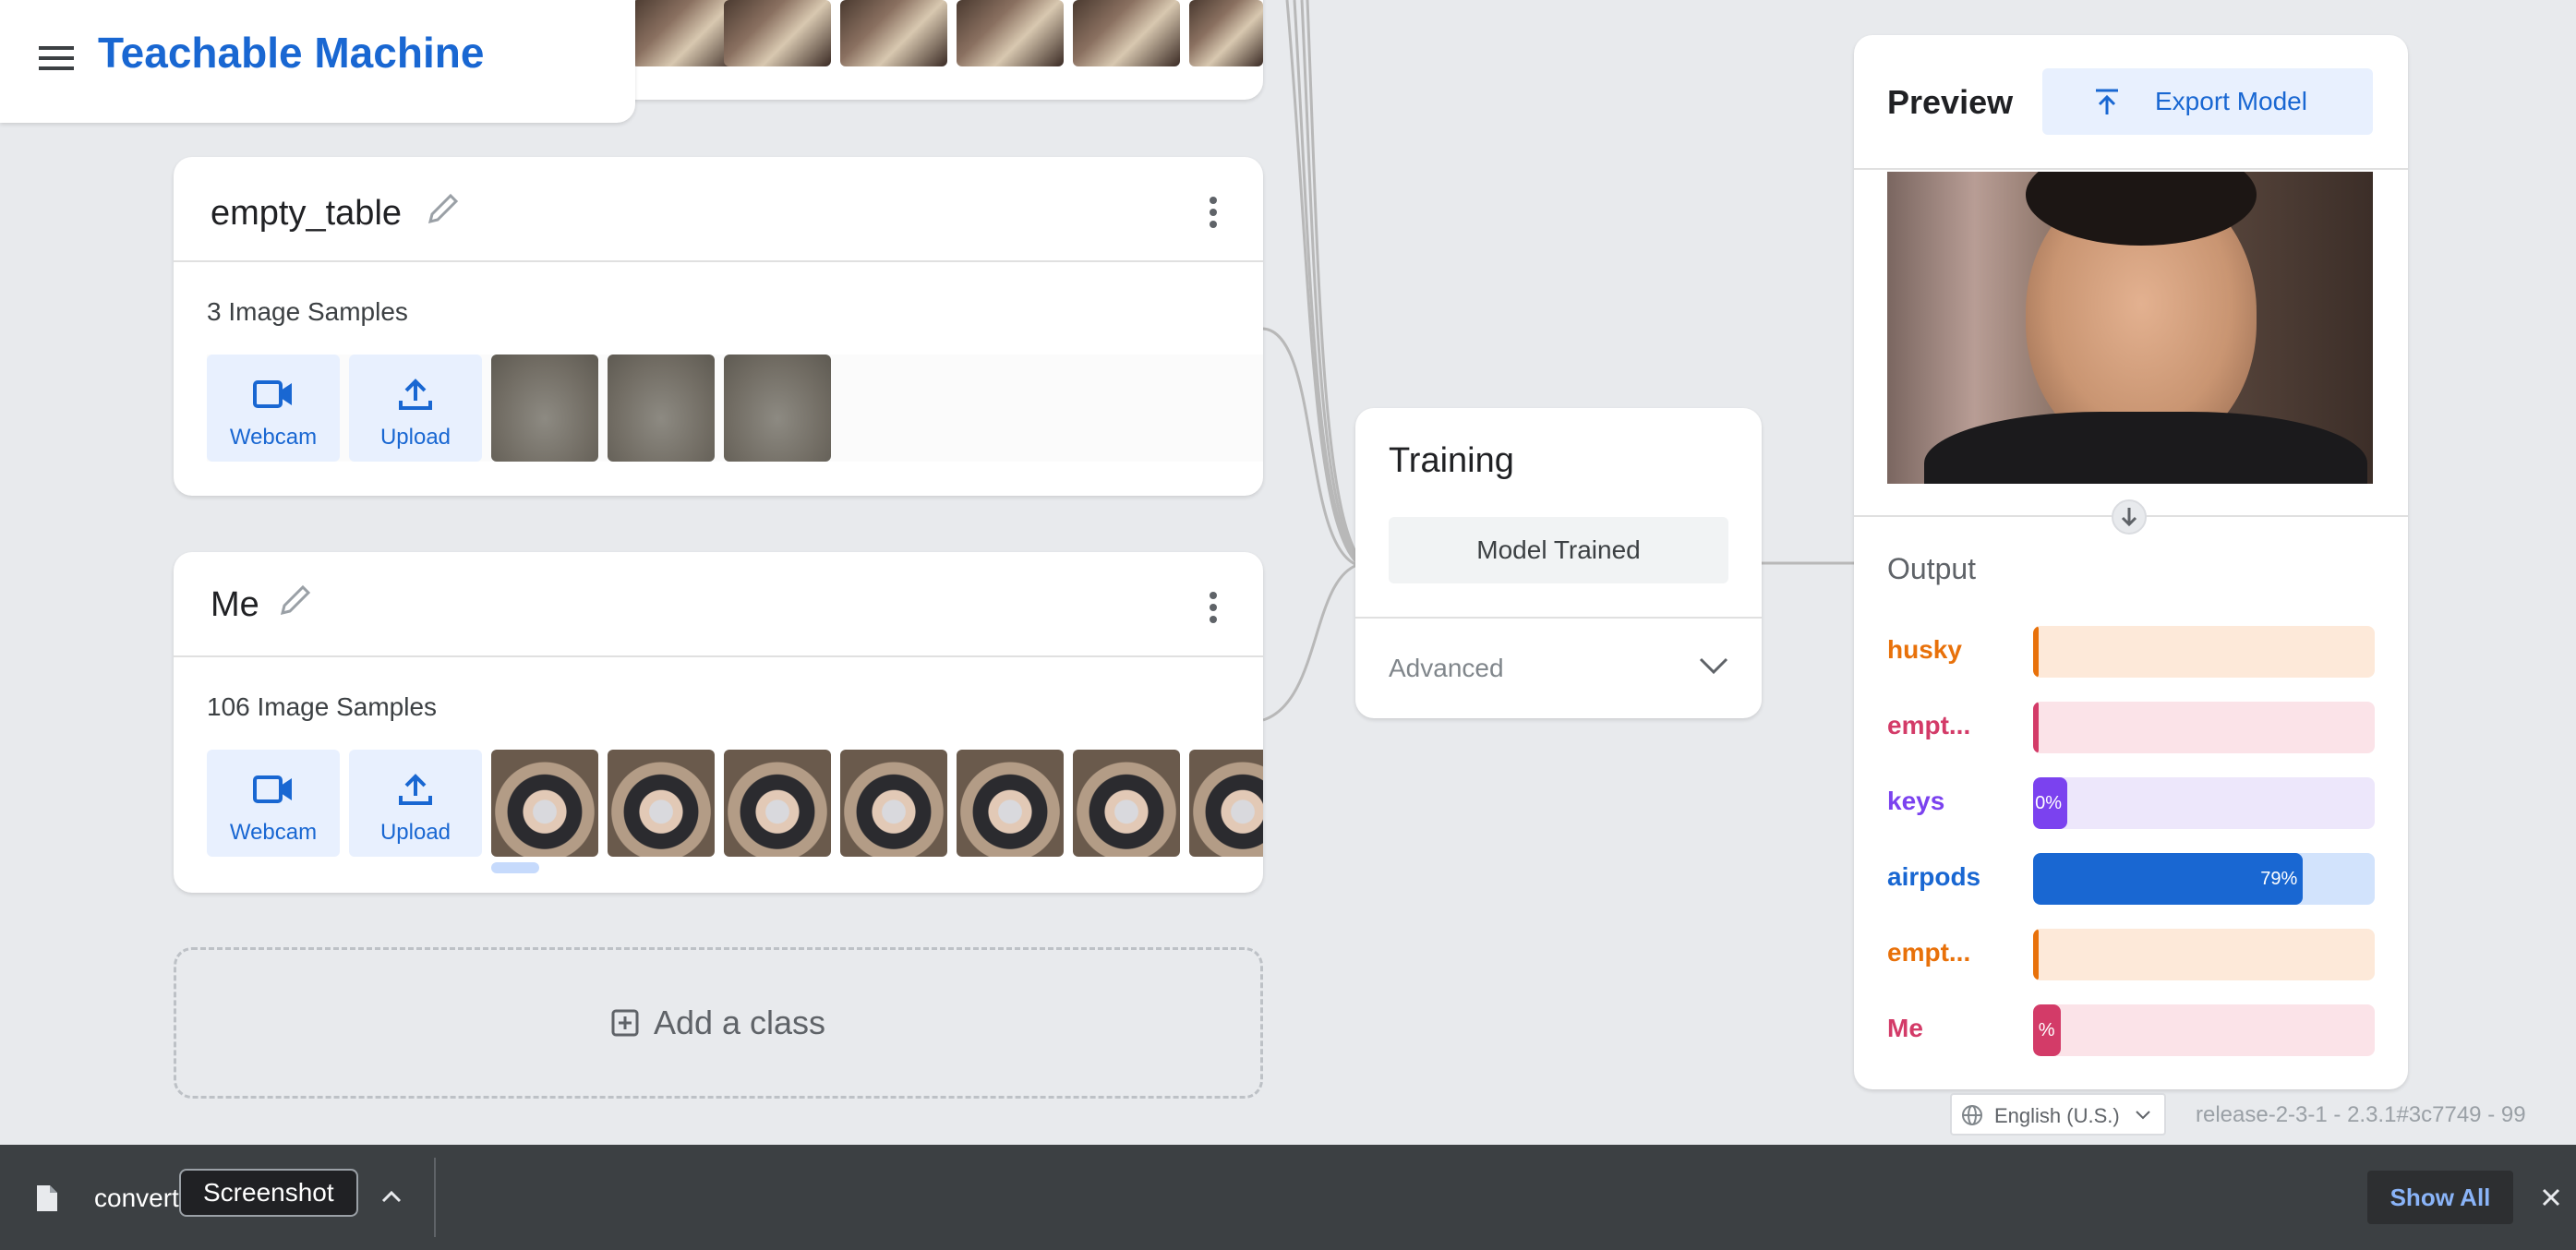 This screenshot has width=2576, height=1250. Describe the element at coordinates (235, 605) in the screenshot. I see `class-name: Me` at that location.